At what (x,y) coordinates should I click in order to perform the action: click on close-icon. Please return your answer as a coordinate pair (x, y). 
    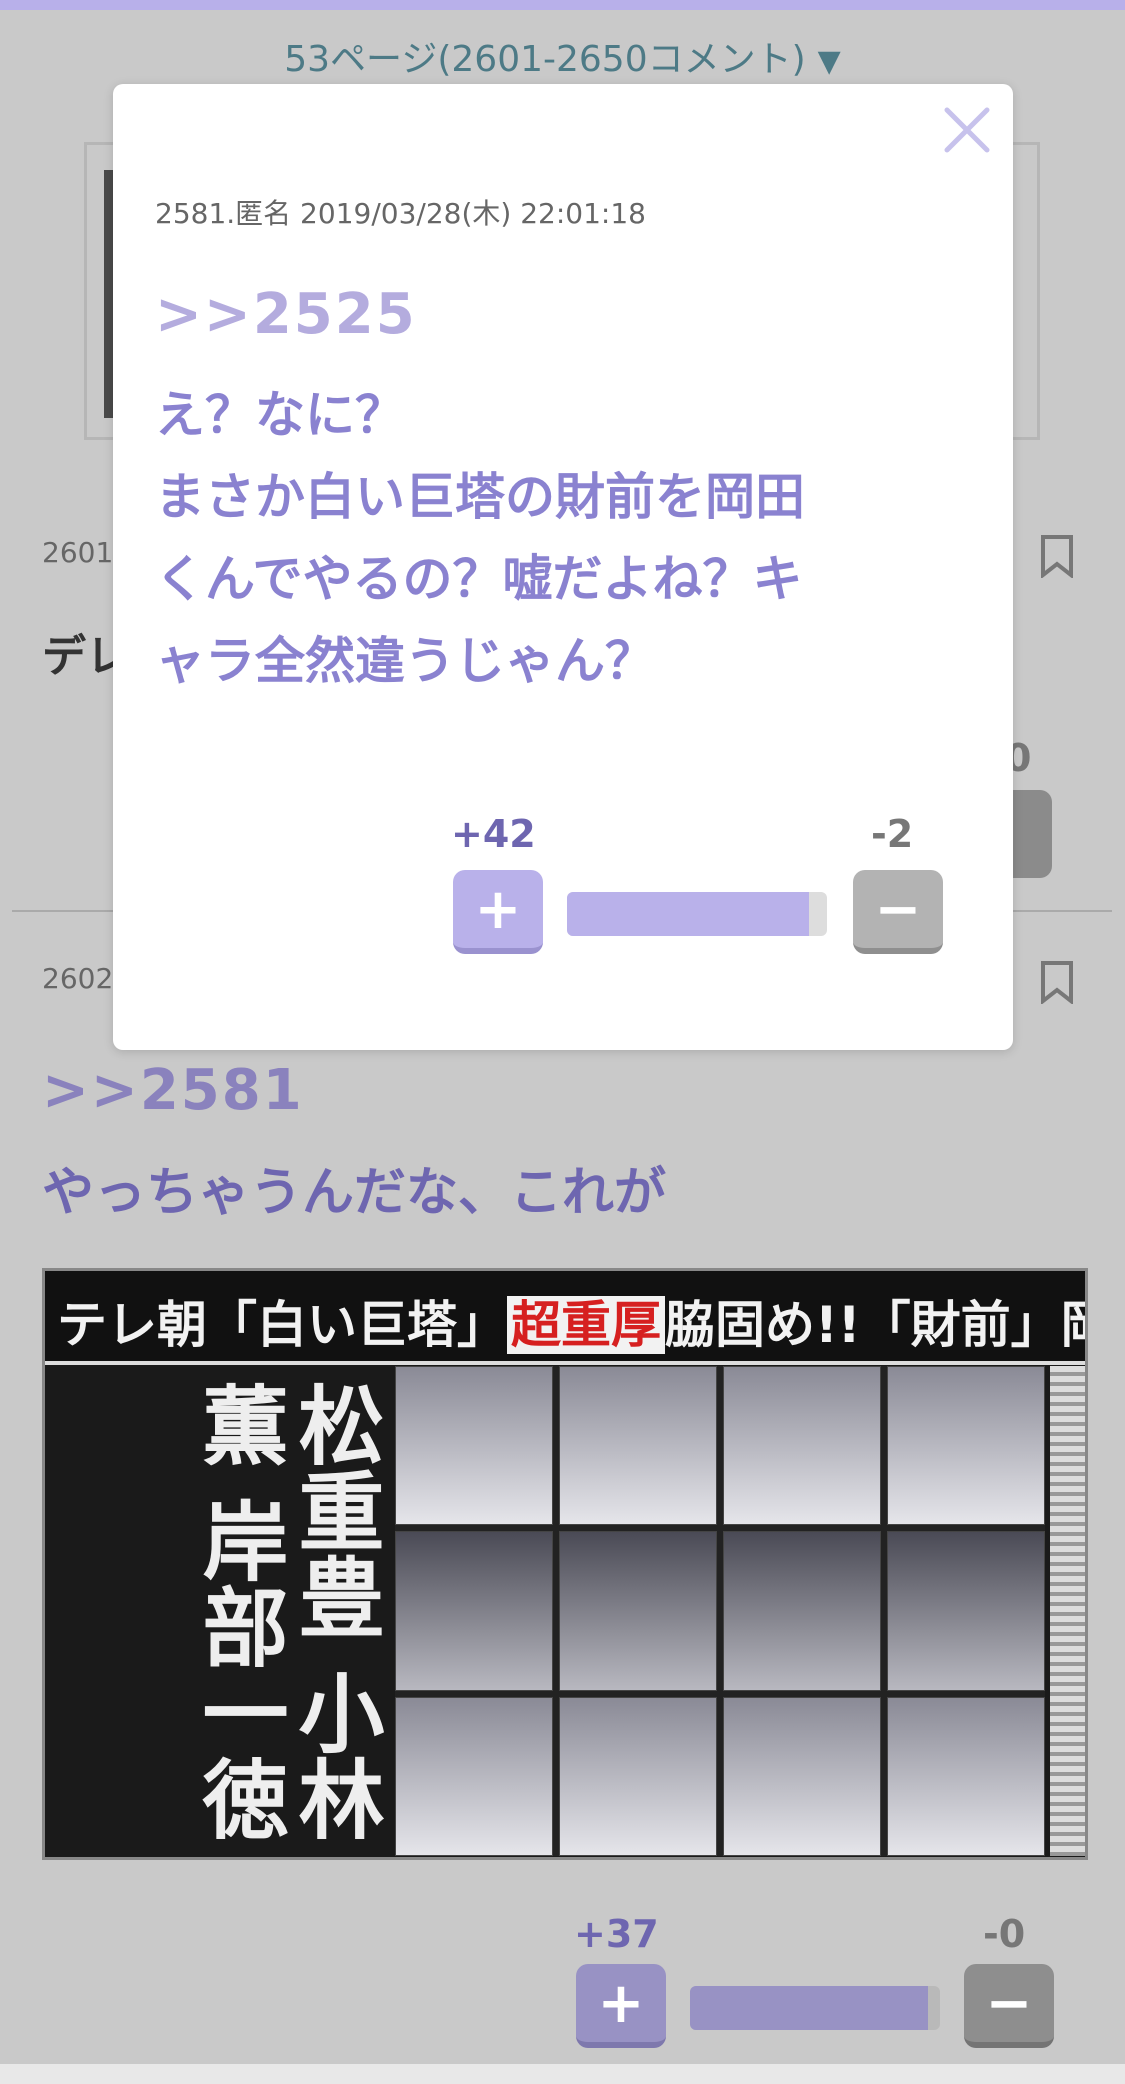
    Looking at the image, I should click on (967, 130).